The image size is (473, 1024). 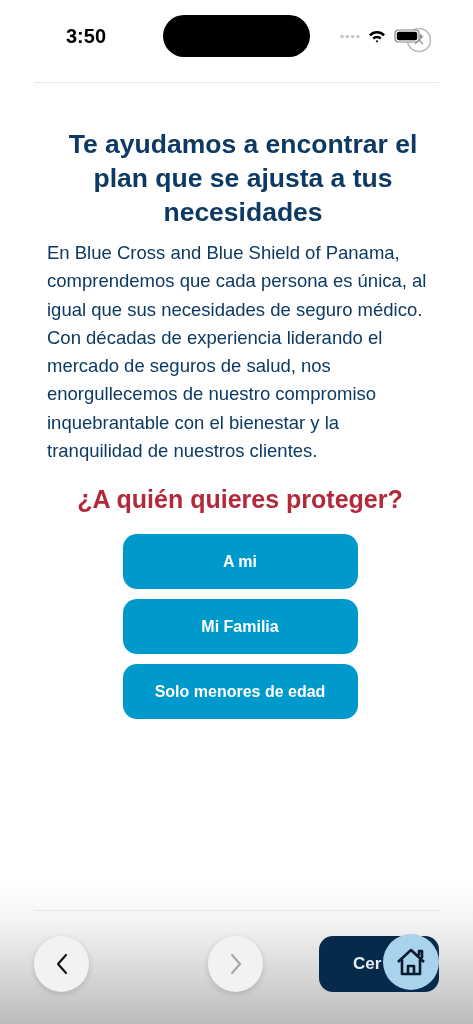 I want to click on option-button: Mi Familia, so click(x=240, y=627).